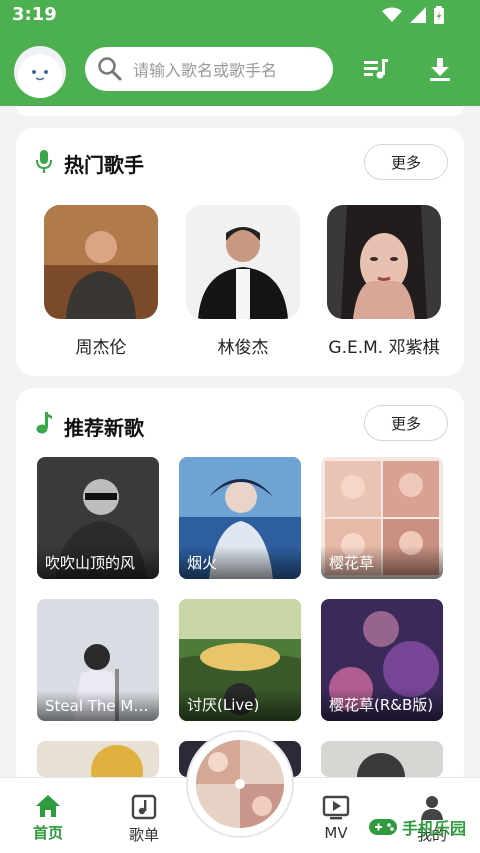  Describe the element at coordinates (48, 818) in the screenshot. I see `nav-home: 首页` at that location.